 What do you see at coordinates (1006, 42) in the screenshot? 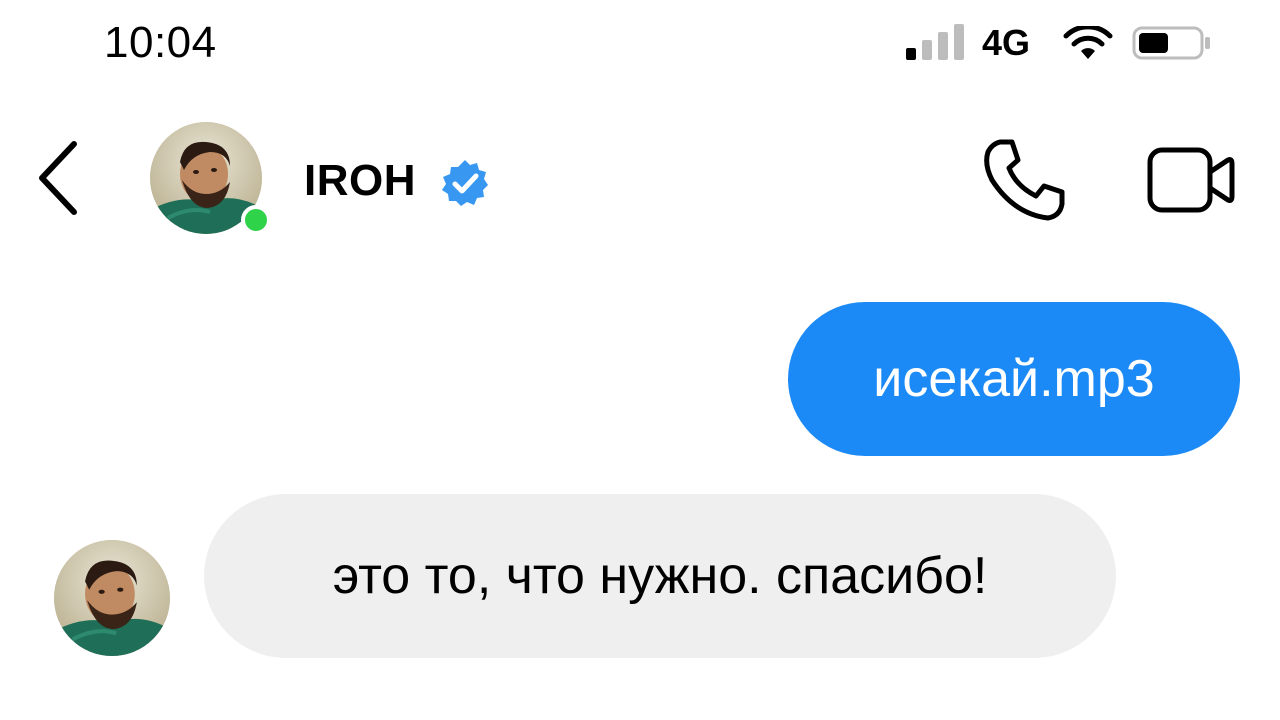
I see `network-type-label: 4G` at bounding box center [1006, 42].